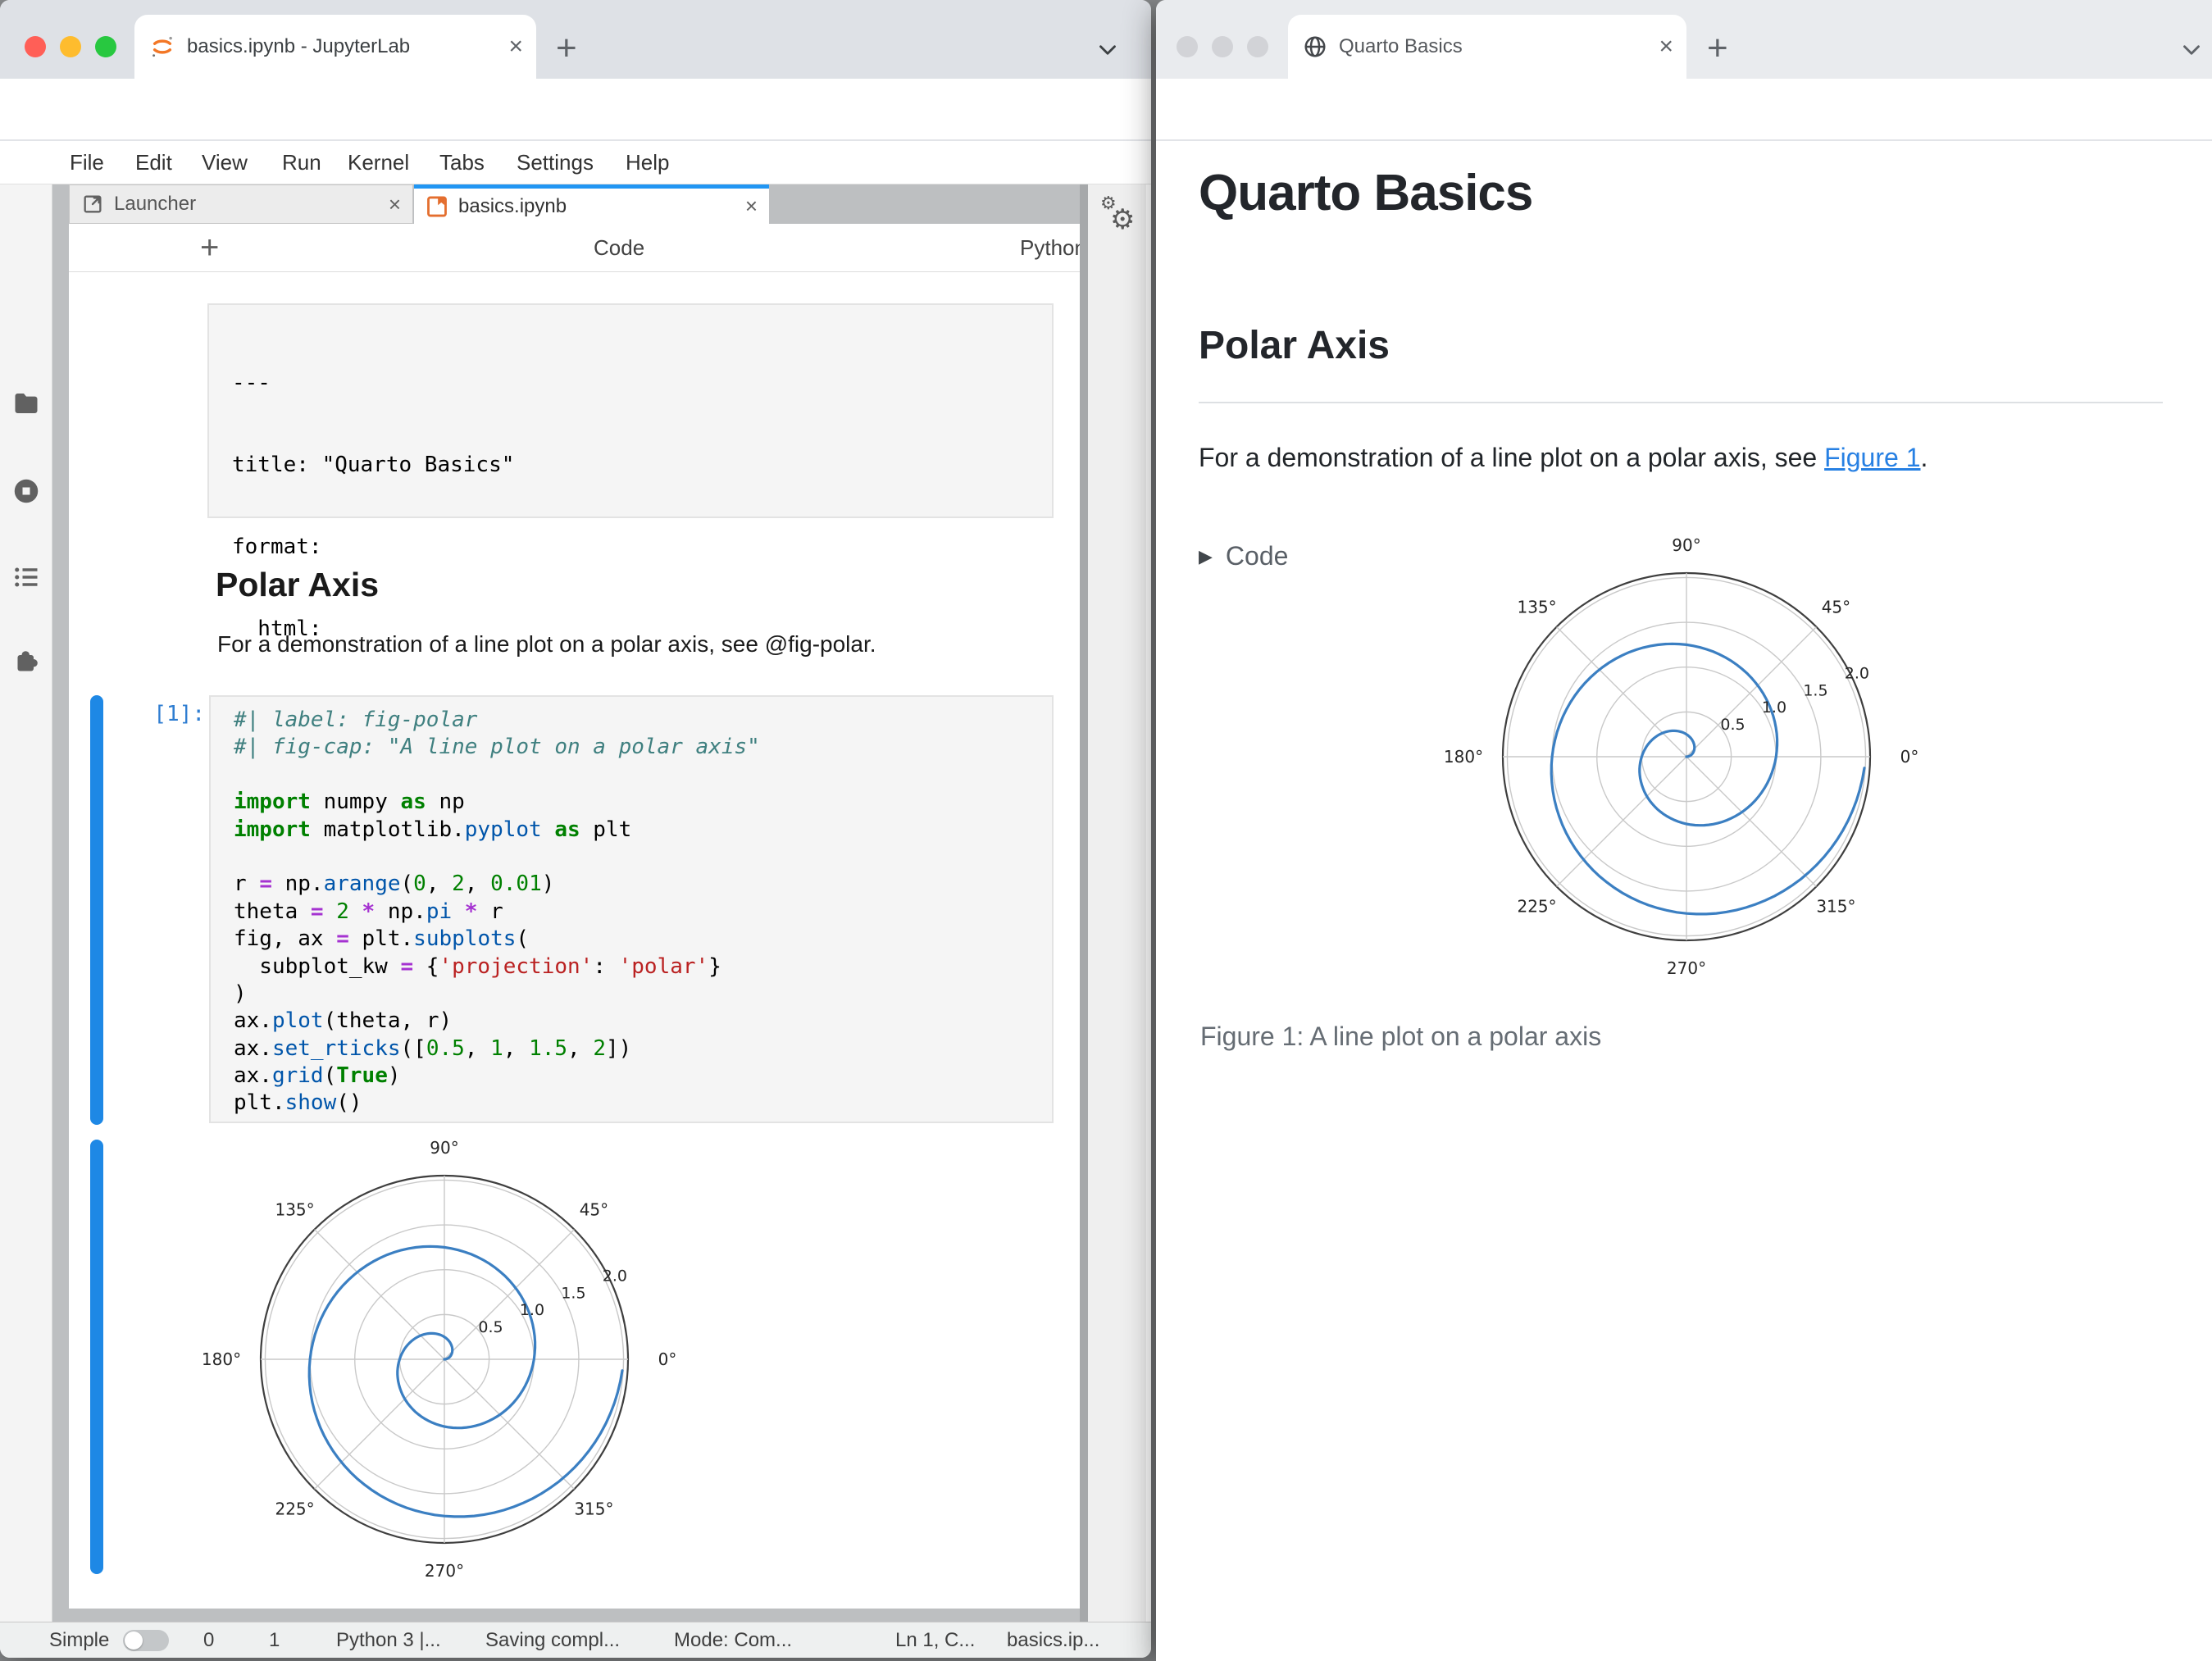 This screenshot has width=2212, height=1661. Describe the element at coordinates (343, 1021) in the screenshot. I see `code-line: ax.plot(theta, r)` at that location.